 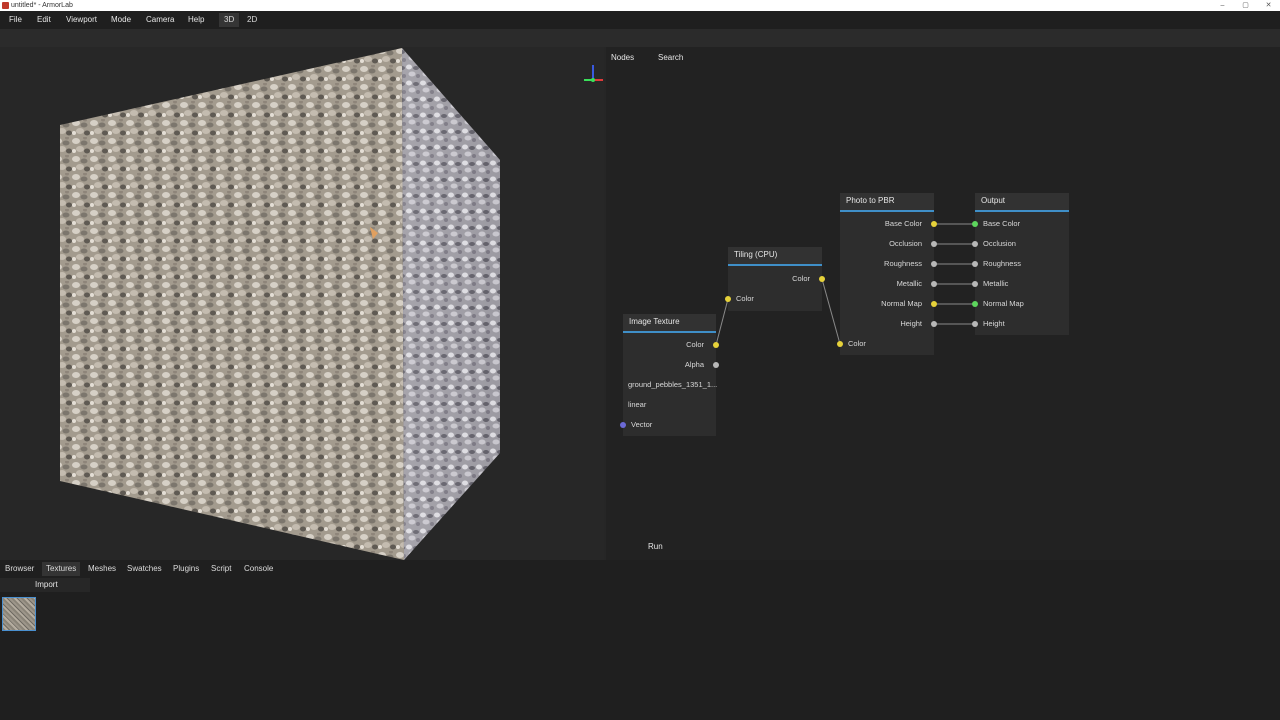 I want to click on input-height: Height, so click(x=1020, y=324).